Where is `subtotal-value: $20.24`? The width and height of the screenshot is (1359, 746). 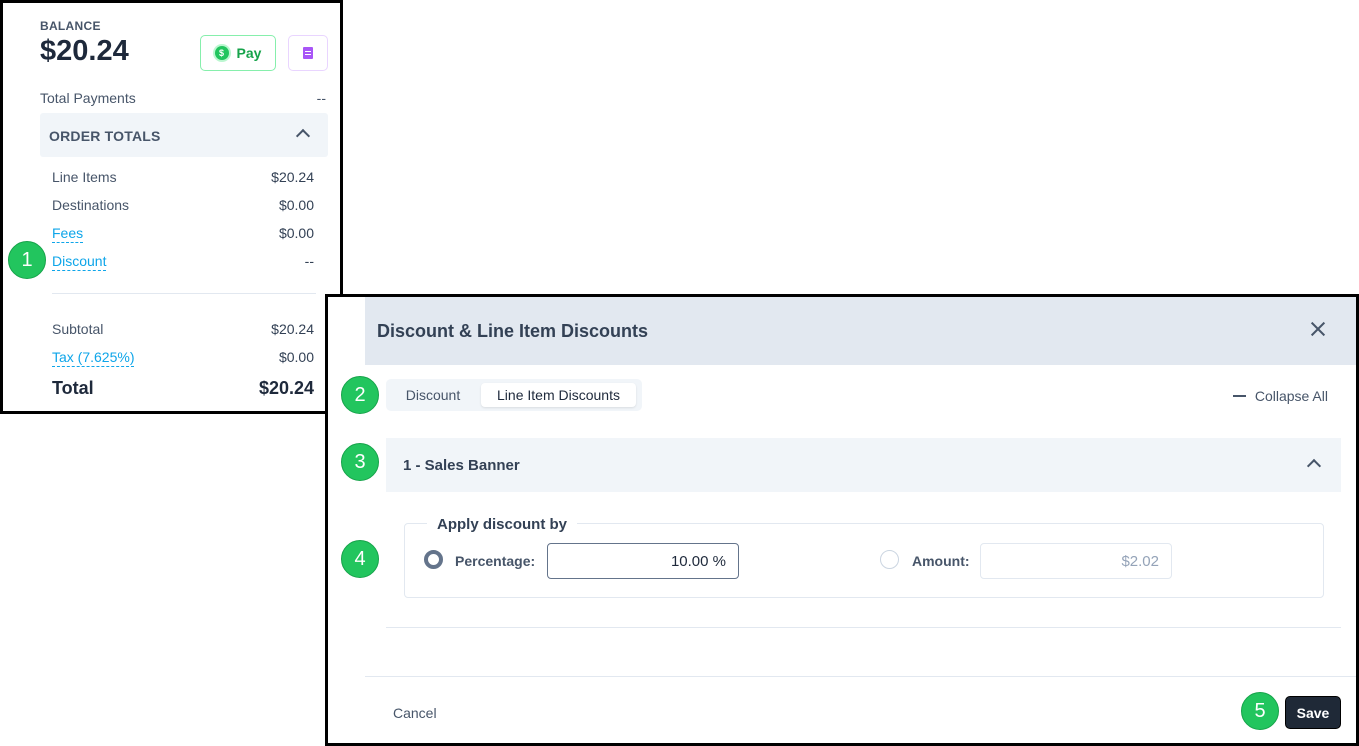
subtotal-value: $20.24 is located at coordinates (292, 329).